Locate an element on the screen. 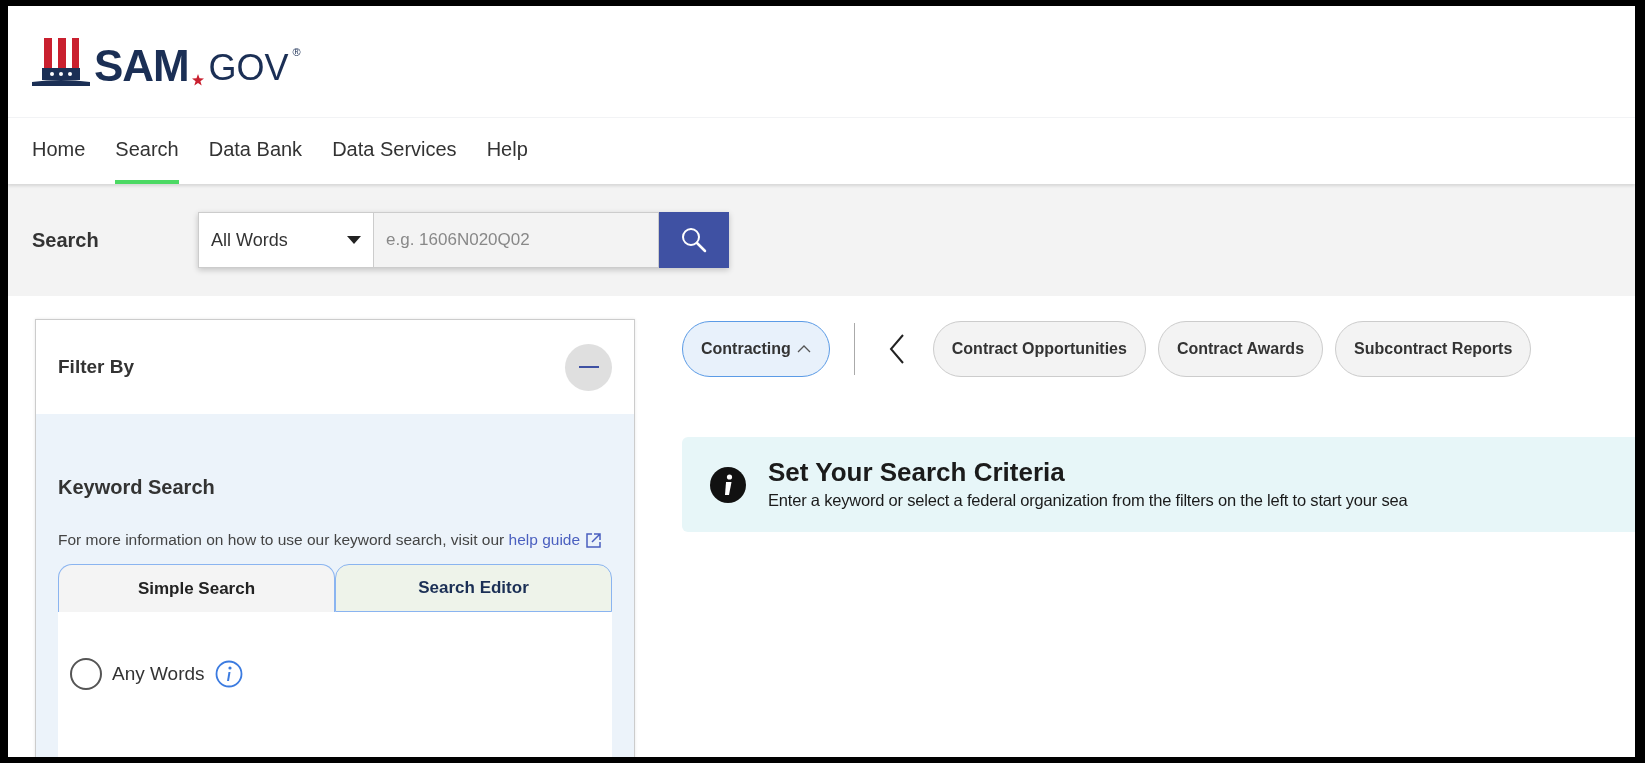 The image size is (1645, 763). search-mode-tab: Search Editor is located at coordinates (473, 588).